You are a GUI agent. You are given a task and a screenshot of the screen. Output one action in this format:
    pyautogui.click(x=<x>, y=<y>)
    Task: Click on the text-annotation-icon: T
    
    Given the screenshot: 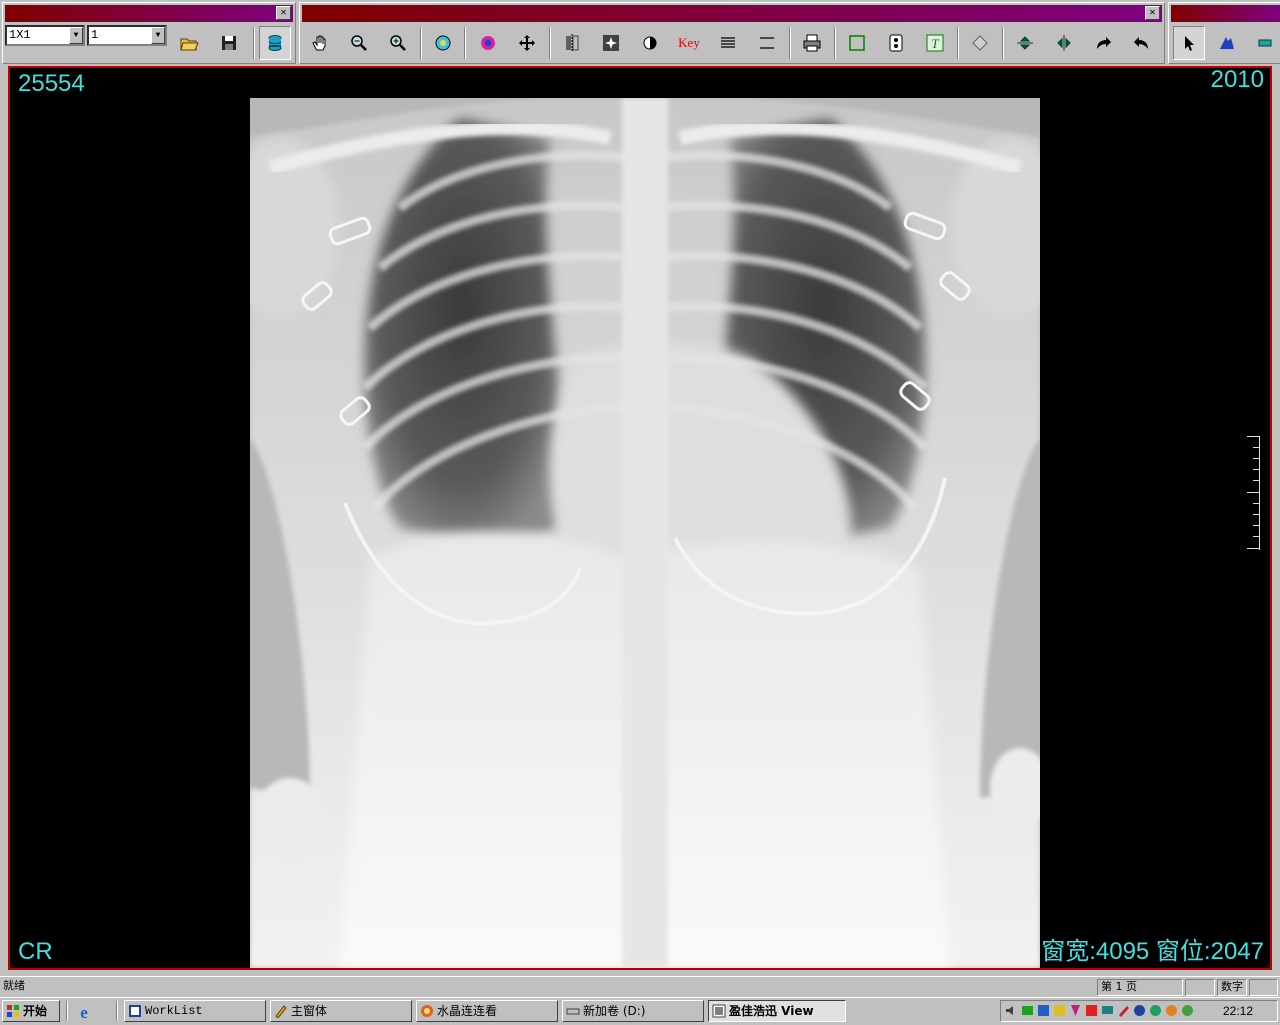 What is the action you would take?
    pyautogui.click(x=935, y=43)
    